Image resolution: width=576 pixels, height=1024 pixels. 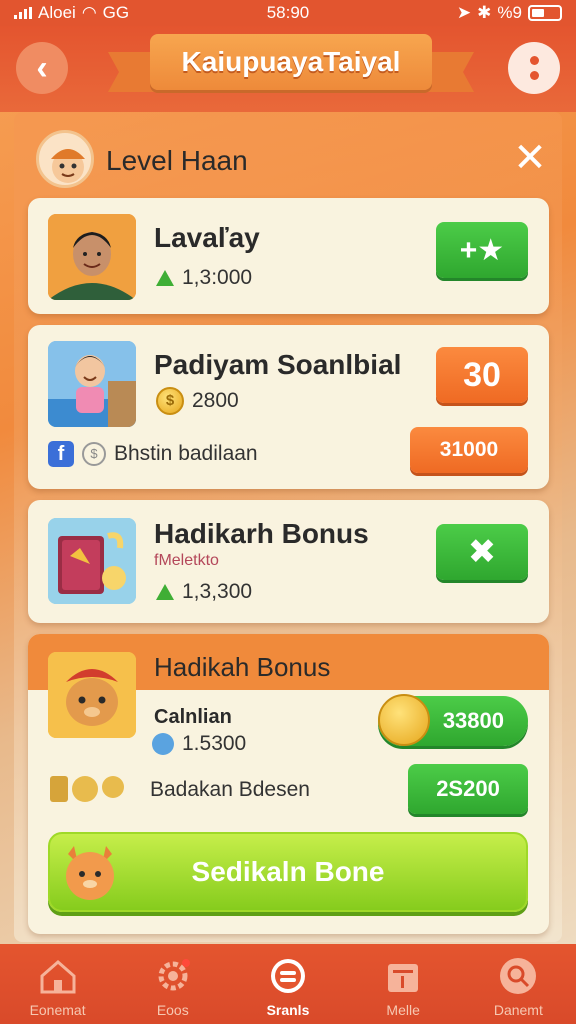 What do you see at coordinates (57, 1010) in the screenshot?
I see `nav-label: Eonemat` at bounding box center [57, 1010].